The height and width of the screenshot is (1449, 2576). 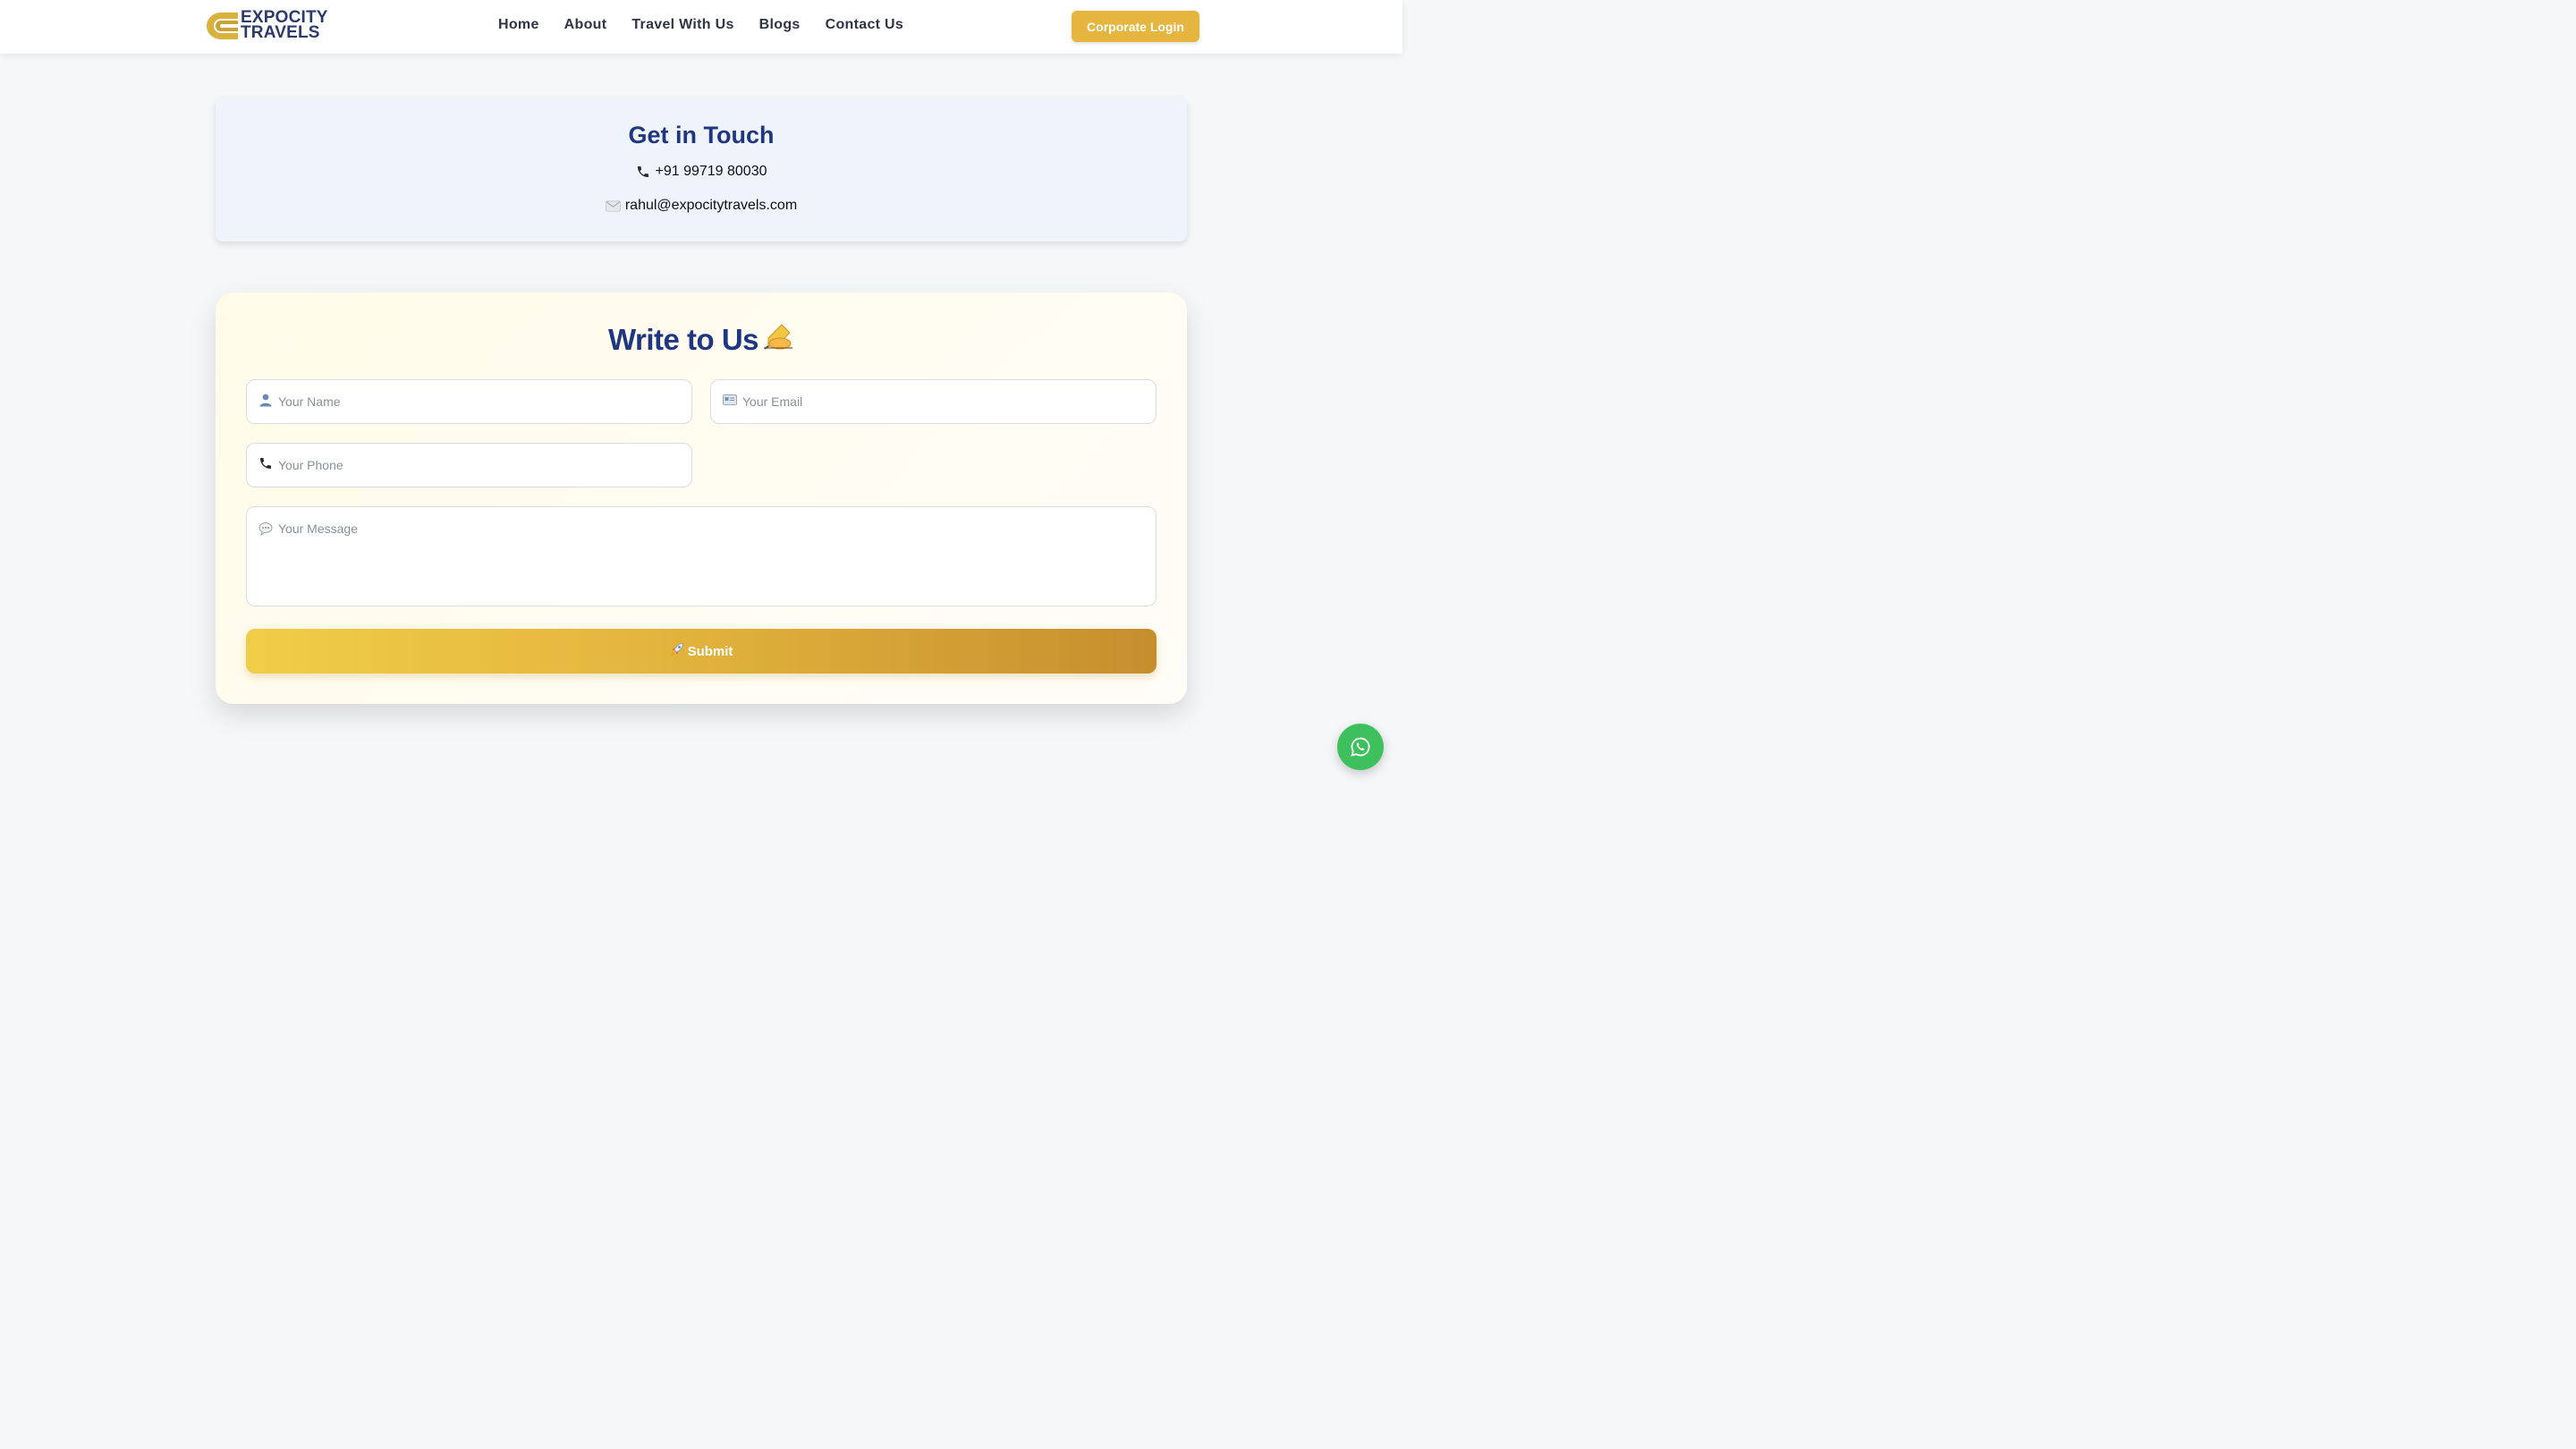 I want to click on person-icon, so click(x=265, y=402).